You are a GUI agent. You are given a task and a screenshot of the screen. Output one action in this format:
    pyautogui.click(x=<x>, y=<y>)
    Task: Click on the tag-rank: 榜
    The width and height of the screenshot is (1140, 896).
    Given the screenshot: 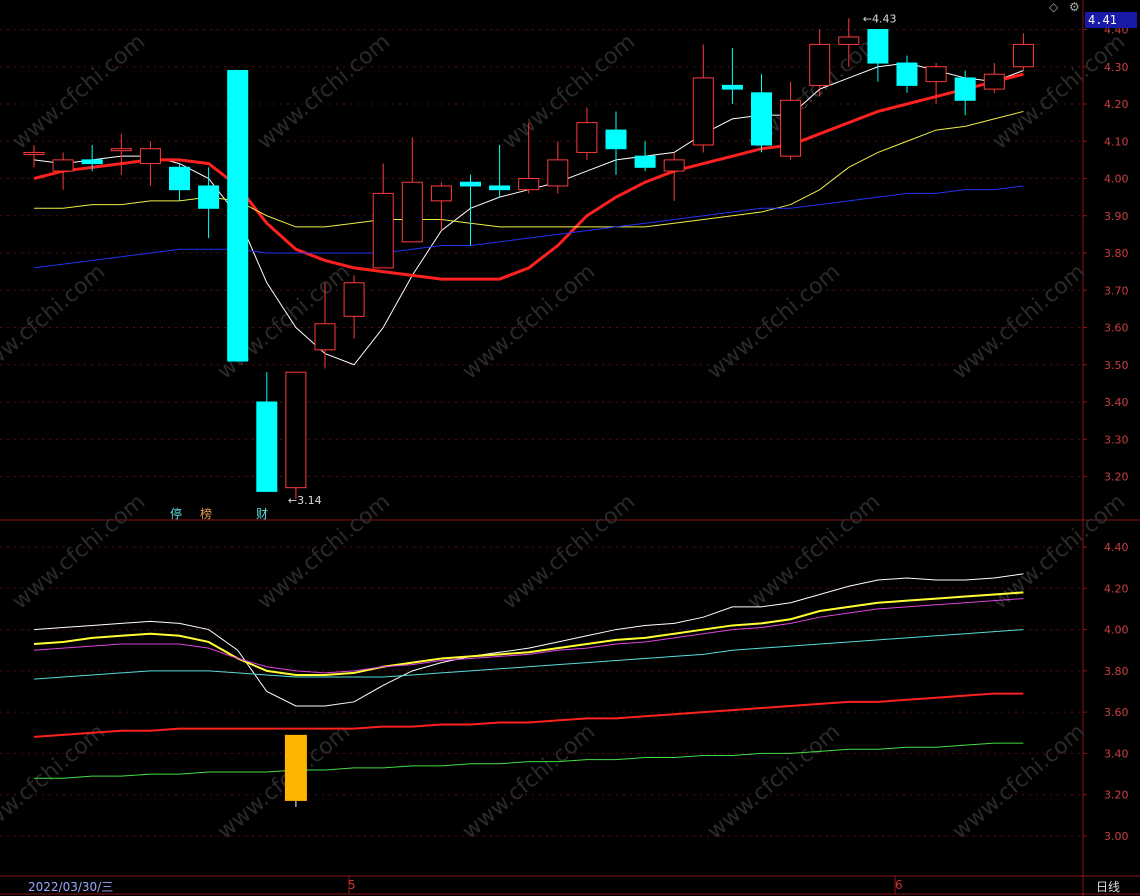 What is the action you would take?
    pyautogui.click(x=206, y=513)
    